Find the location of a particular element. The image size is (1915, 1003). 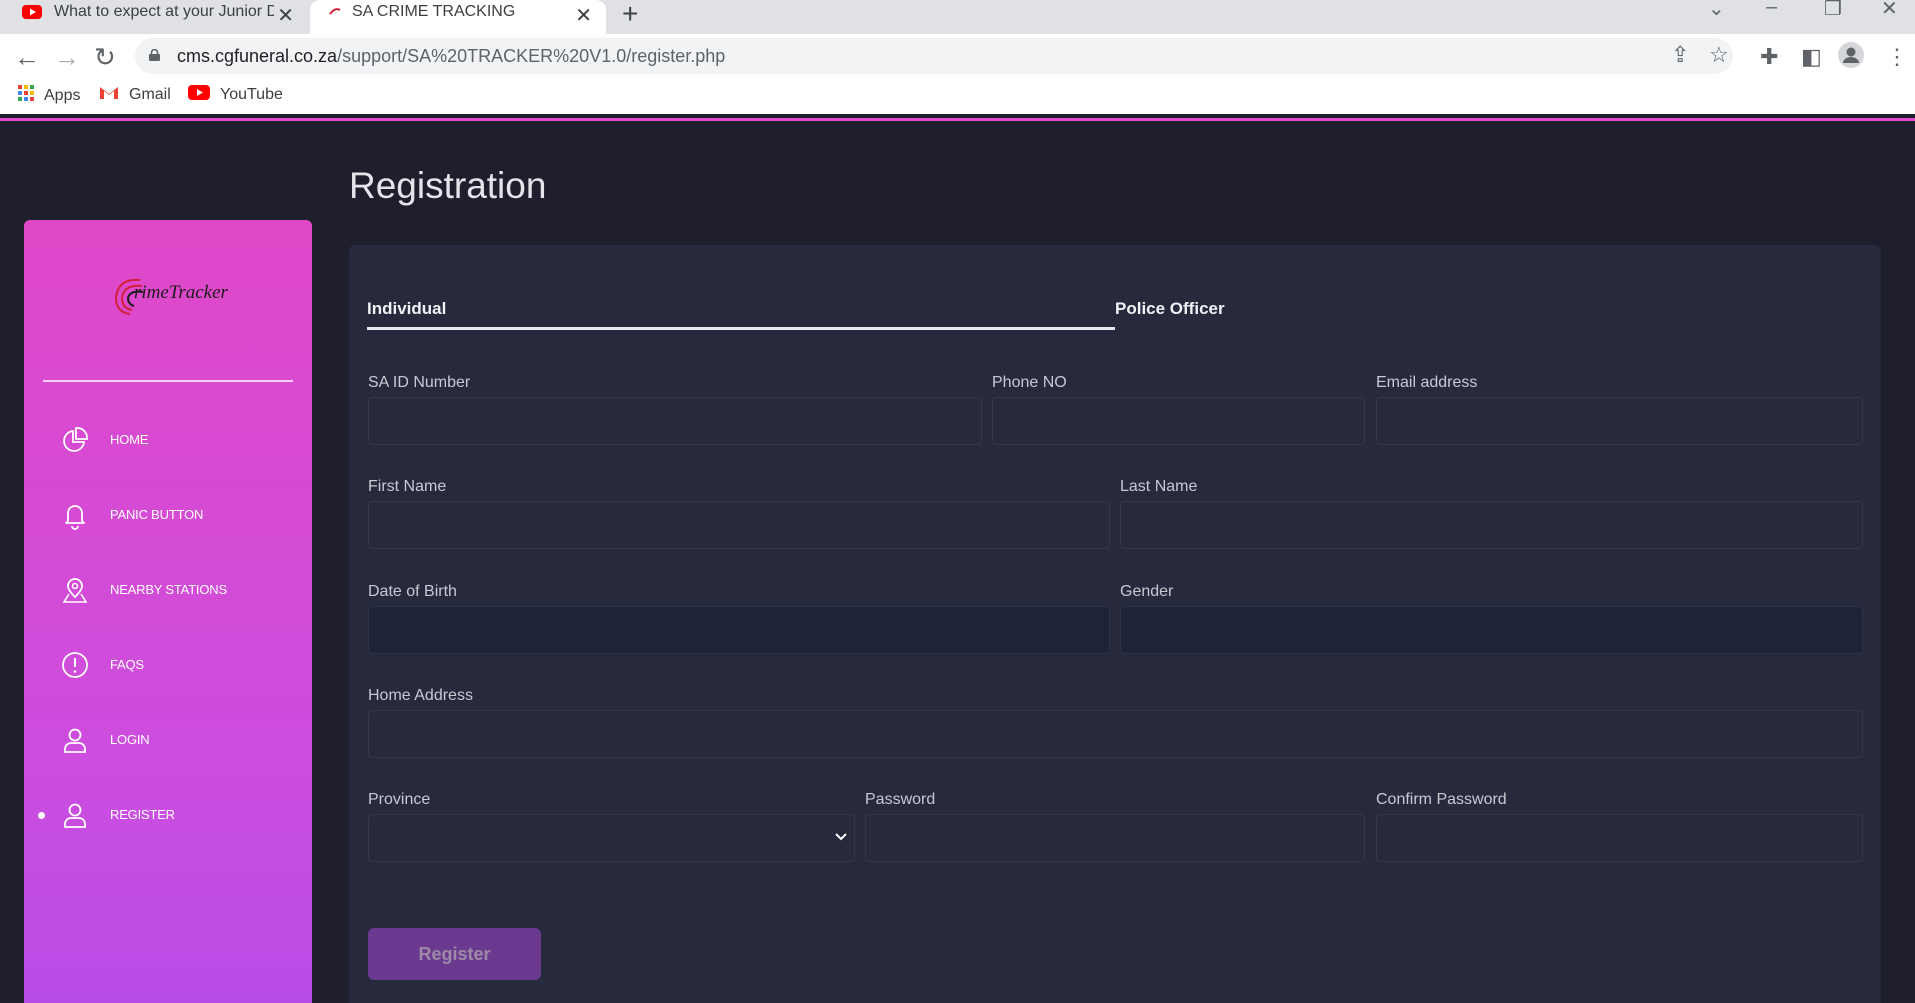

logo-text: rimeTracker is located at coordinates (181, 292).